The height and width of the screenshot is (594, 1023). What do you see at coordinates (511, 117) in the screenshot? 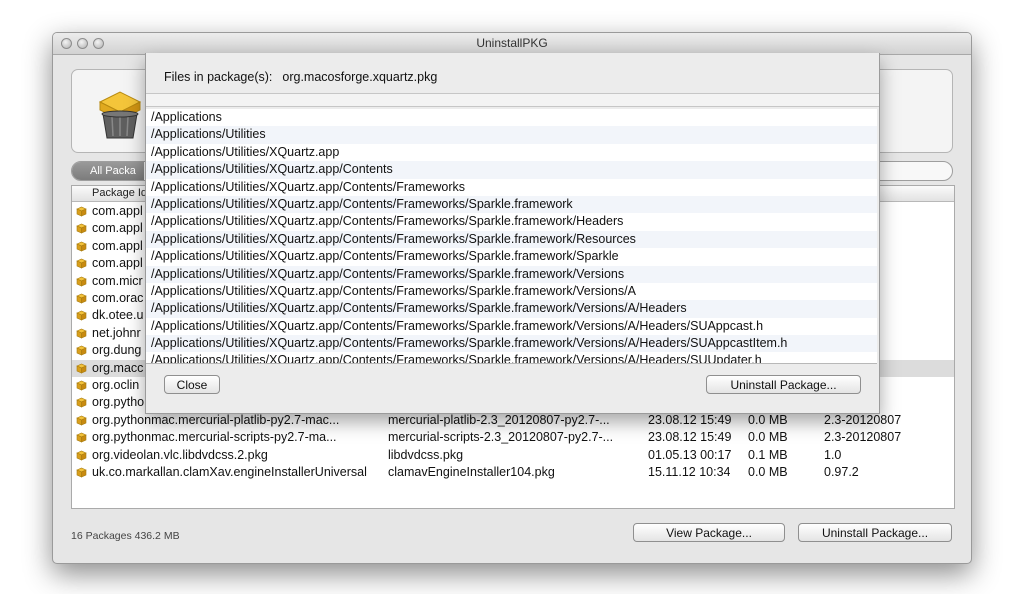
I see `file-list-item: /Applications` at bounding box center [511, 117].